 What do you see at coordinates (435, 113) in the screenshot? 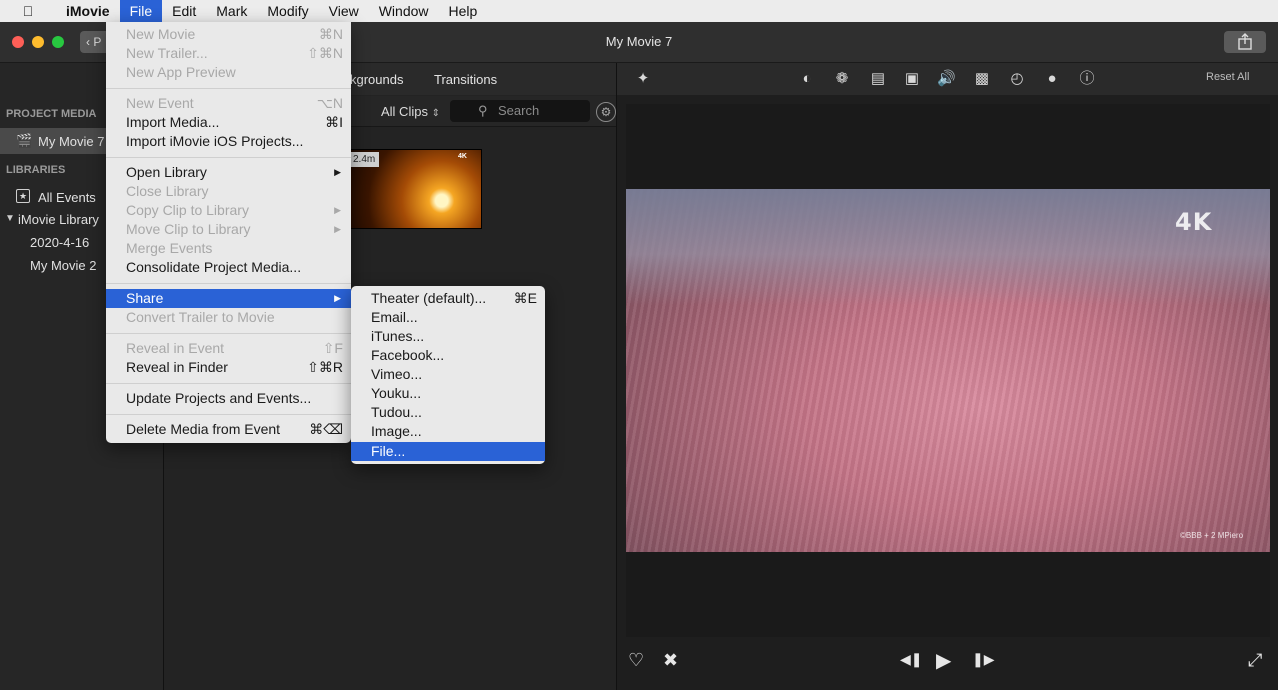
I see `updown-chevron-icon: ⇕` at bounding box center [435, 113].